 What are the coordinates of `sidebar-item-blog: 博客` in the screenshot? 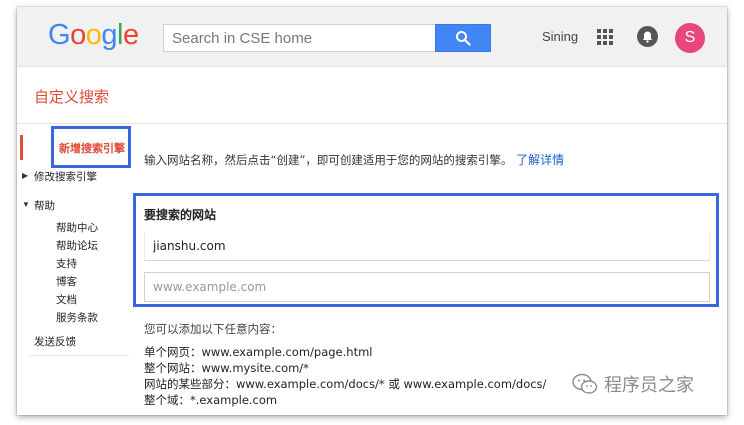 It's located at (66, 281).